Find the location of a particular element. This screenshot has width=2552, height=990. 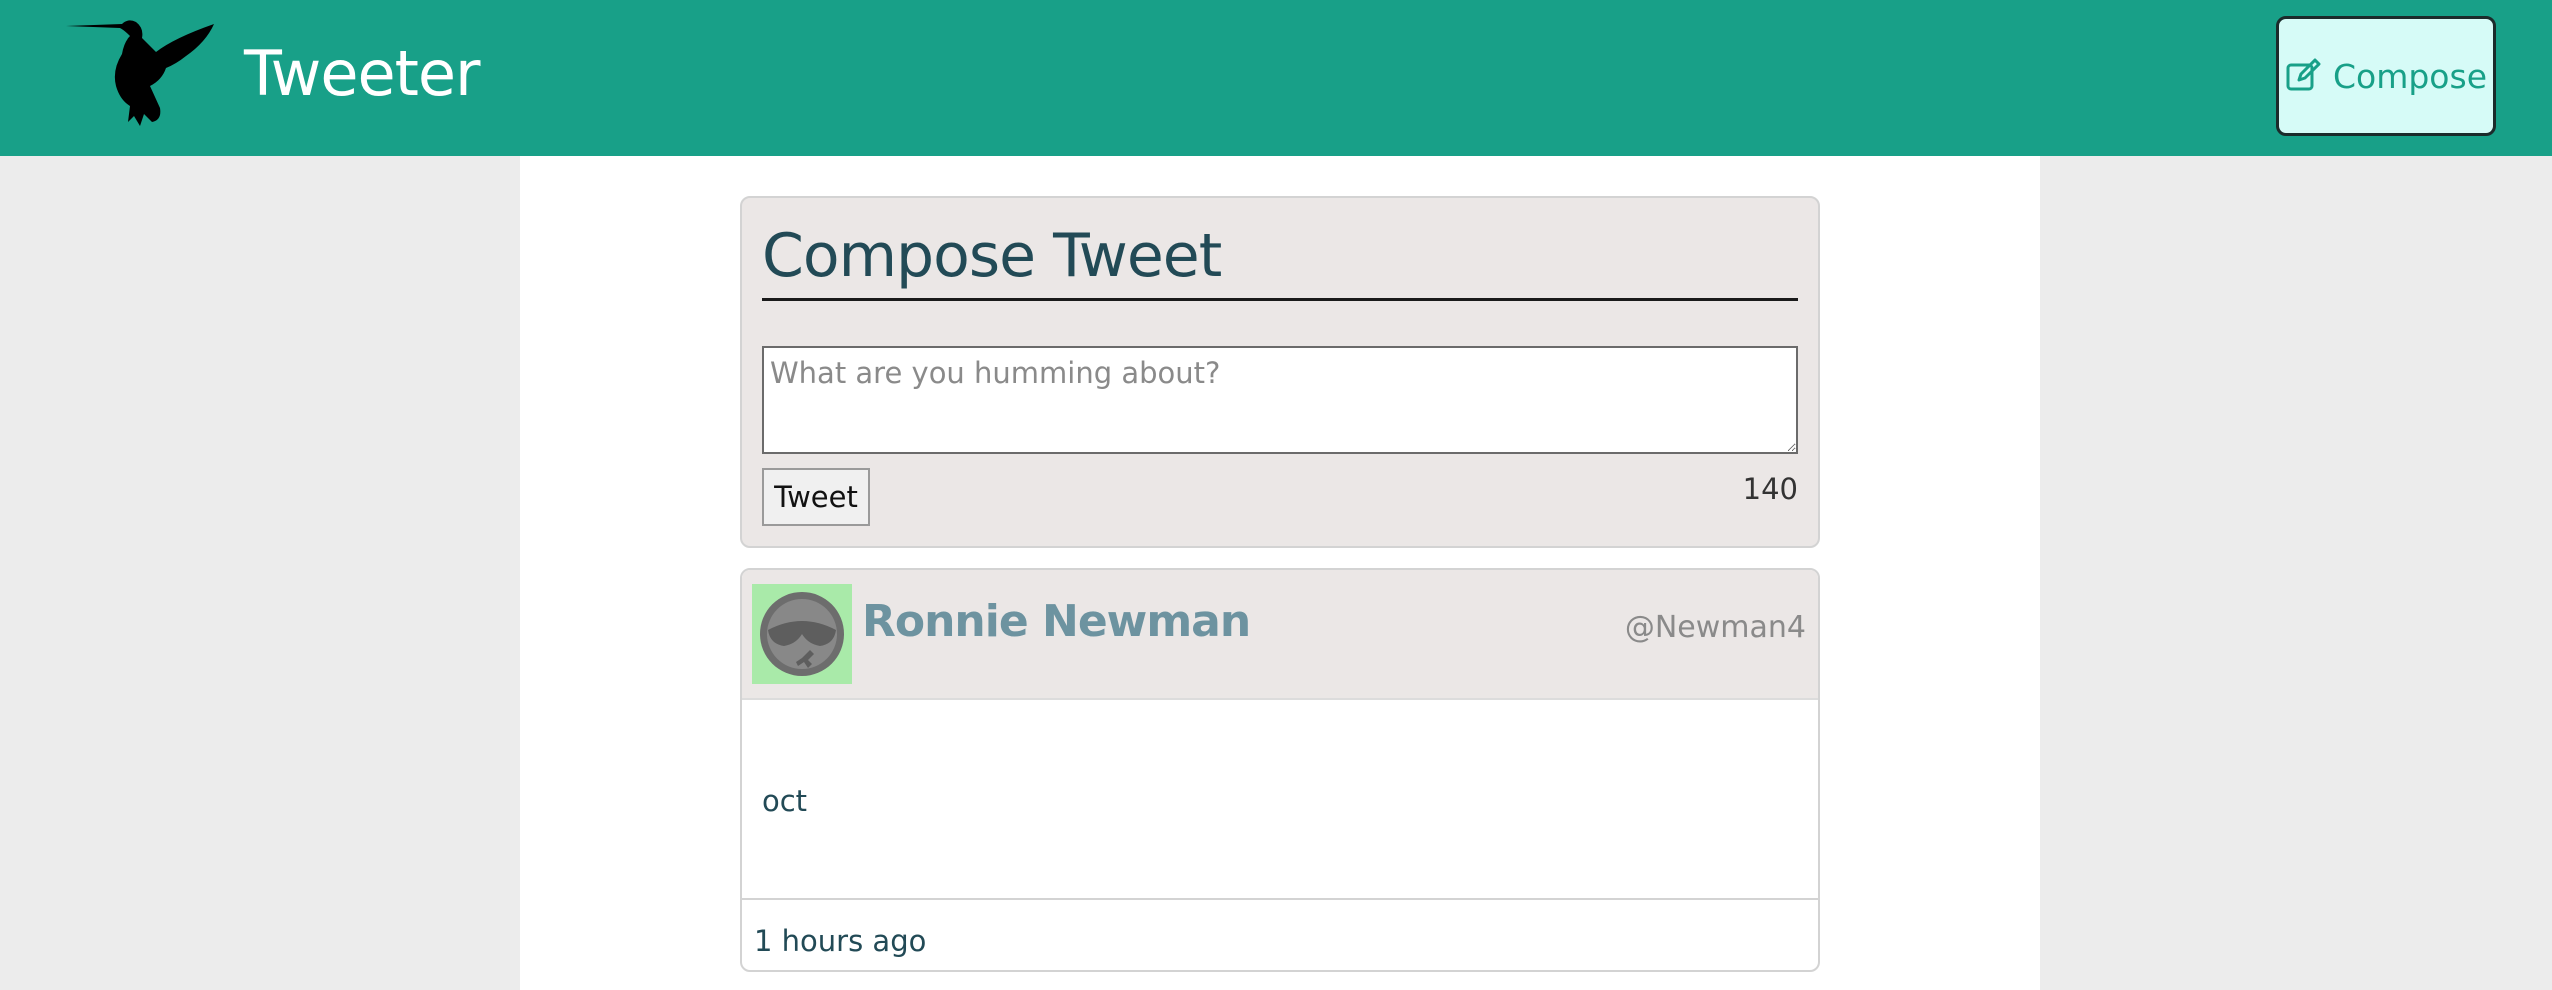

compose-button: Compose is located at coordinates (2386, 76).